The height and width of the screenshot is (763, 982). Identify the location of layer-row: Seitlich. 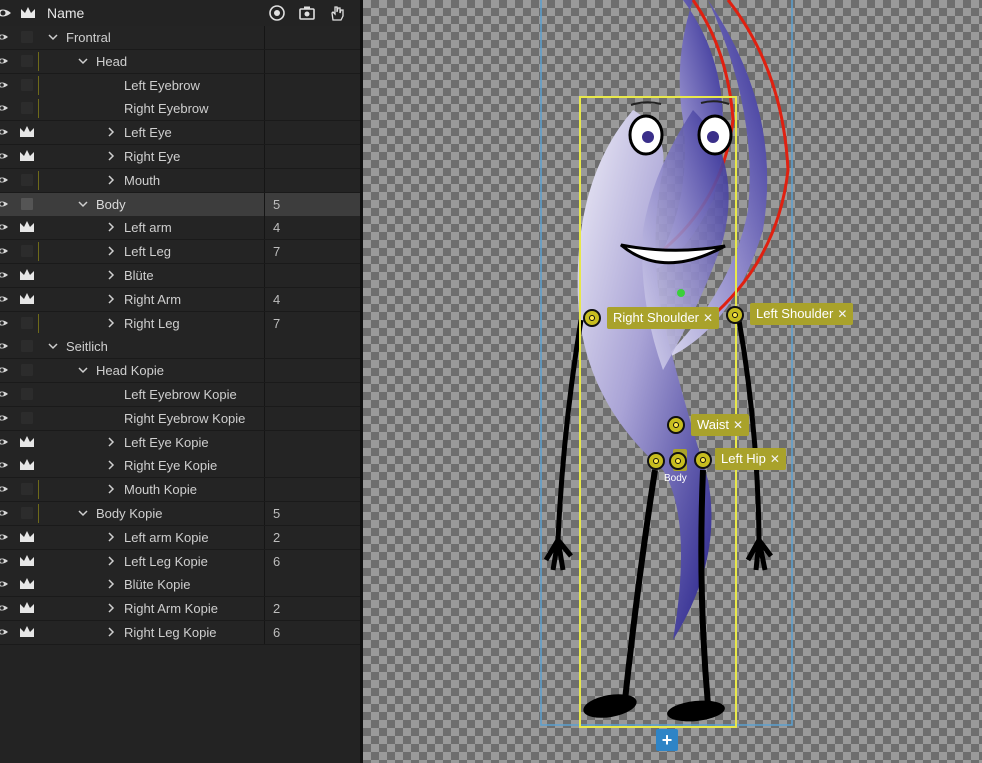
(180, 347).